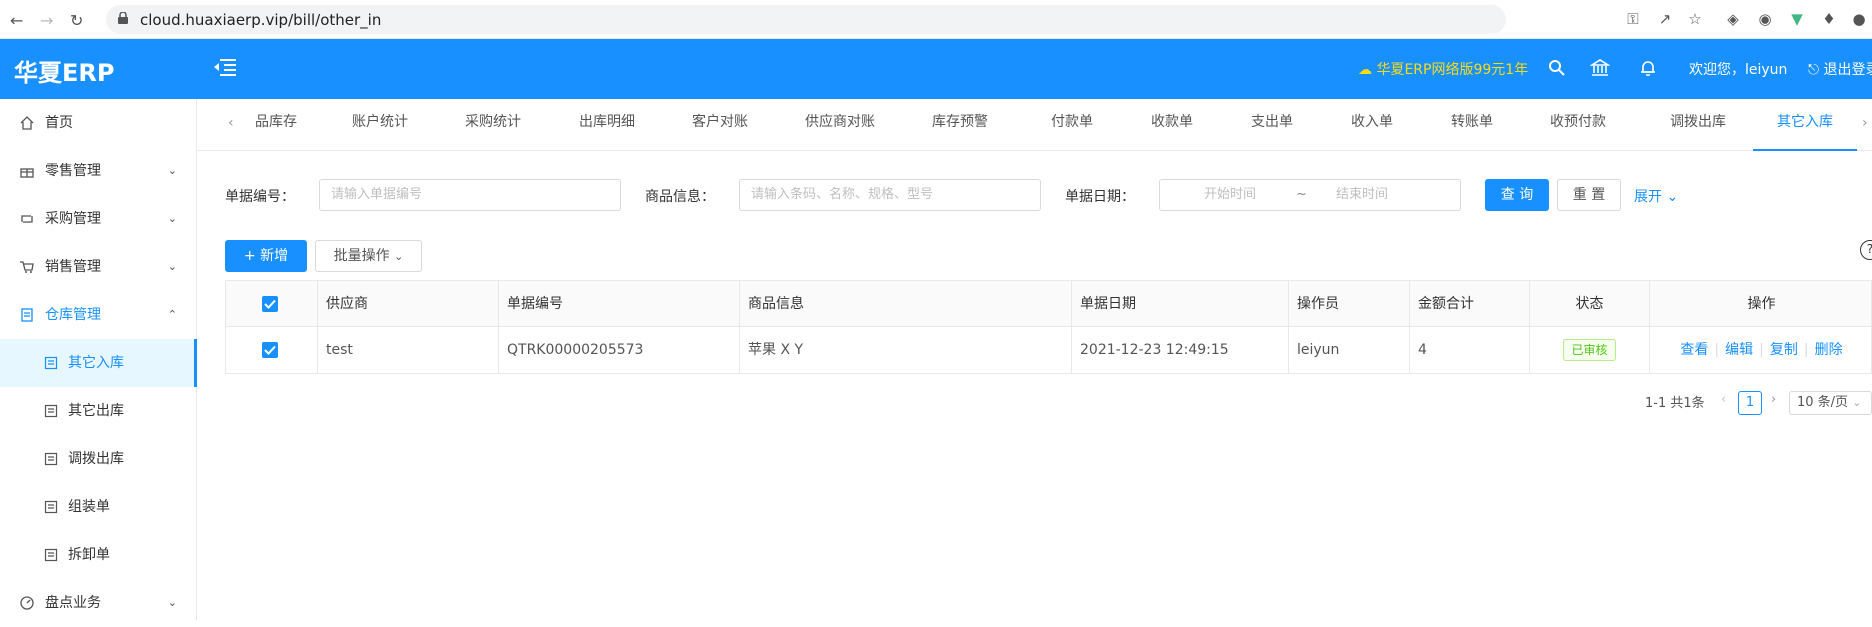 This screenshot has width=1872, height=627. I want to click on goods-cell: 苹果 X Y, so click(905, 350).